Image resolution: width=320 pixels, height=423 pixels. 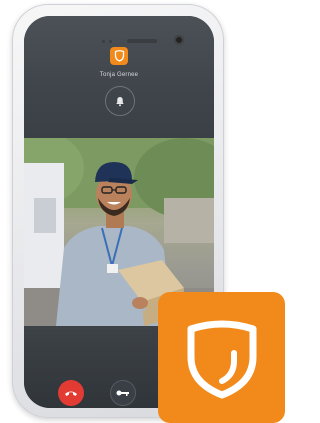 I want to click on bell-button, so click(x=120, y=101).